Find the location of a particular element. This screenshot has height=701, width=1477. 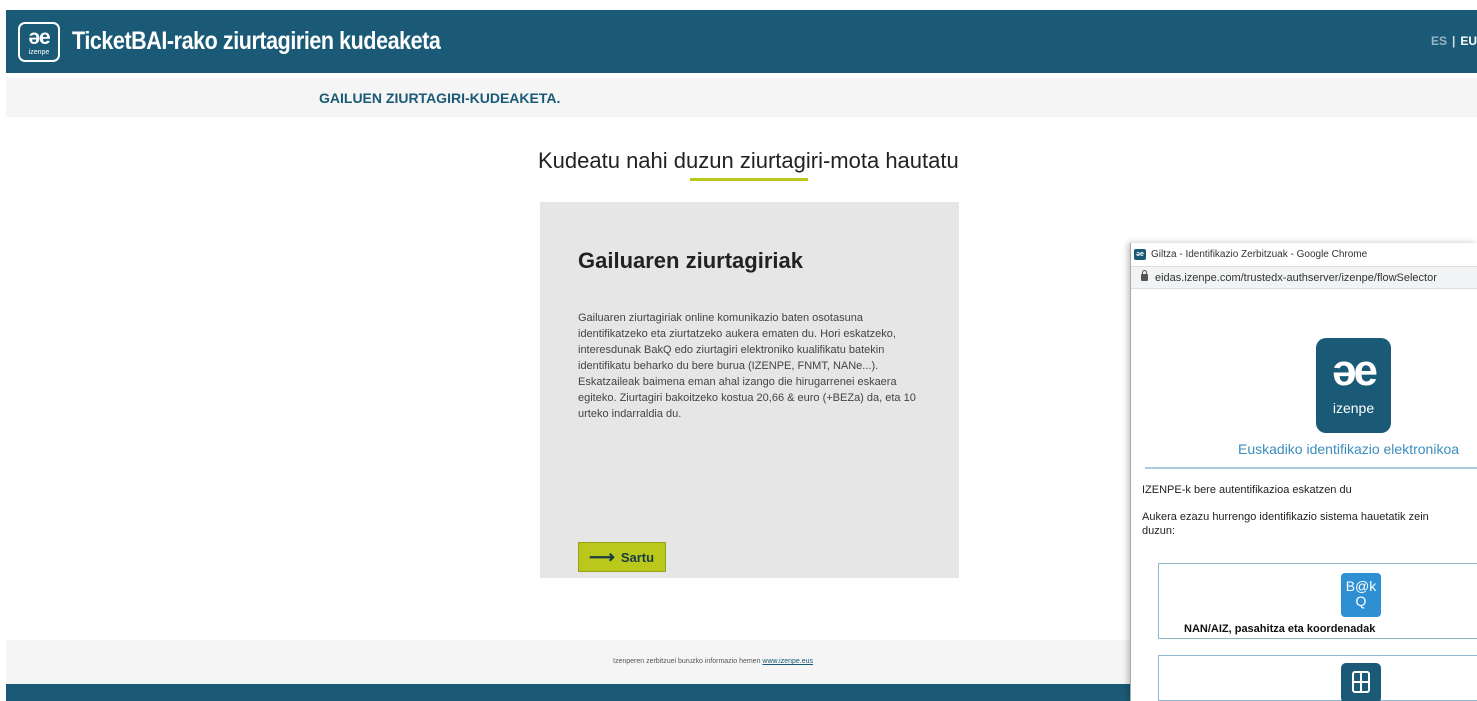

section-title: GAILUEN ZIURTAGIRI-KUDEAKETA. is located at coordinates (440, 98).